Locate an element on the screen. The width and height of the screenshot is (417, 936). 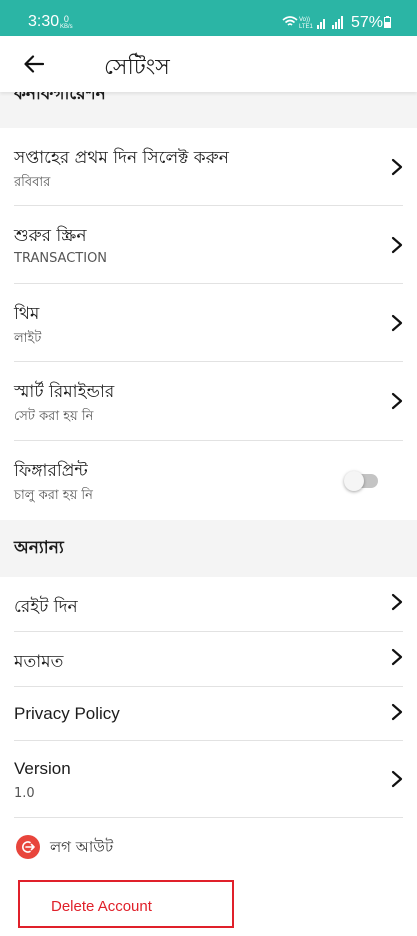
data-rate-unit: KB/s is located at coordinates (66, 27).